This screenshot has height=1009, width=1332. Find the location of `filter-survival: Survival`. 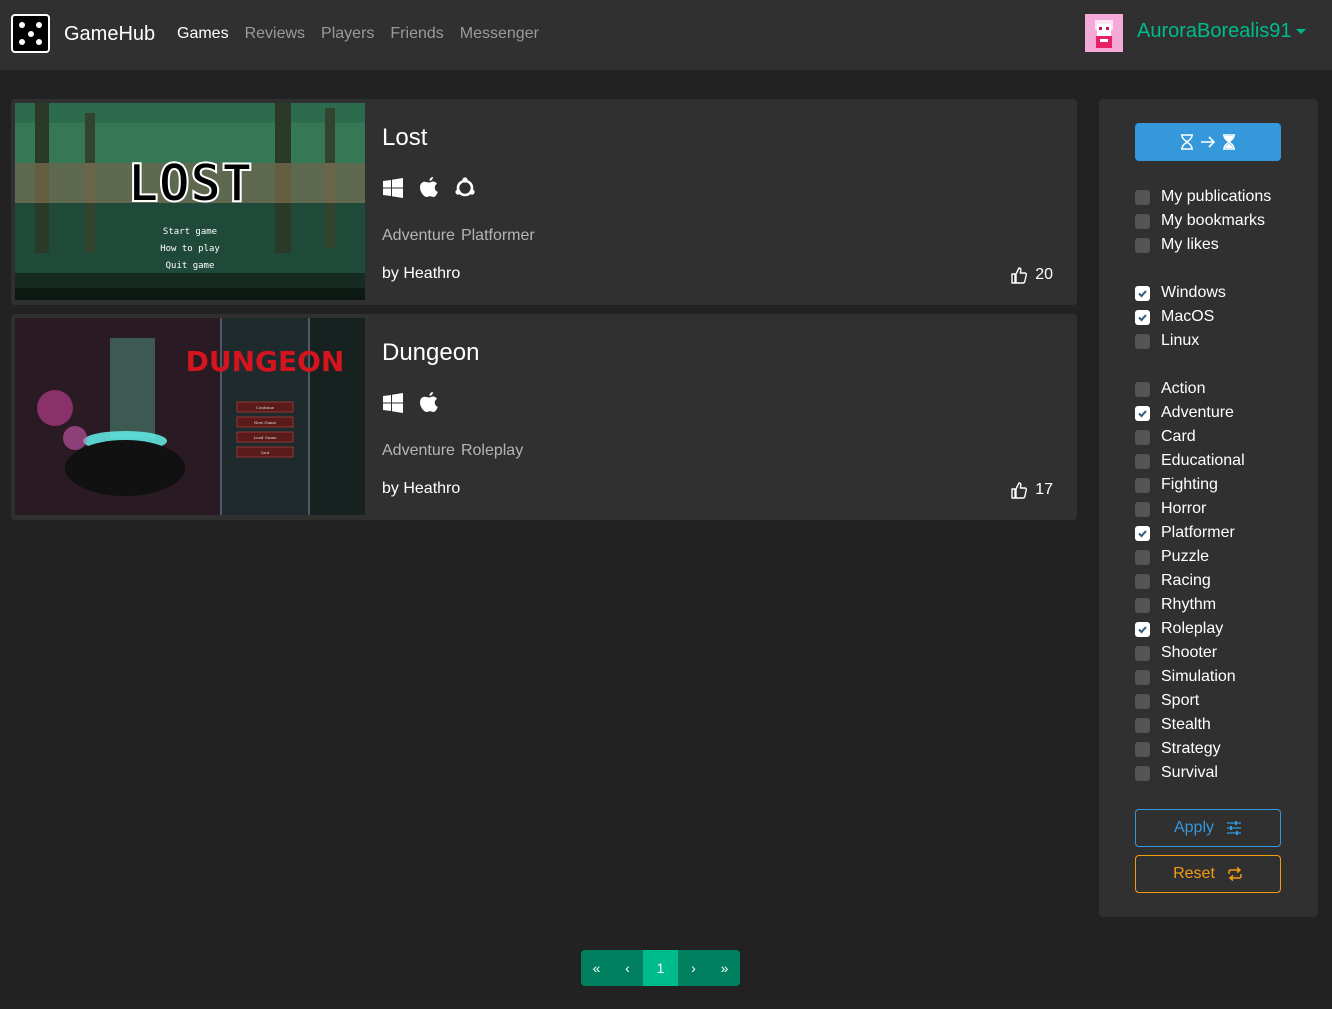

filter-survival: Survival is located at coordinates (1190, 773).